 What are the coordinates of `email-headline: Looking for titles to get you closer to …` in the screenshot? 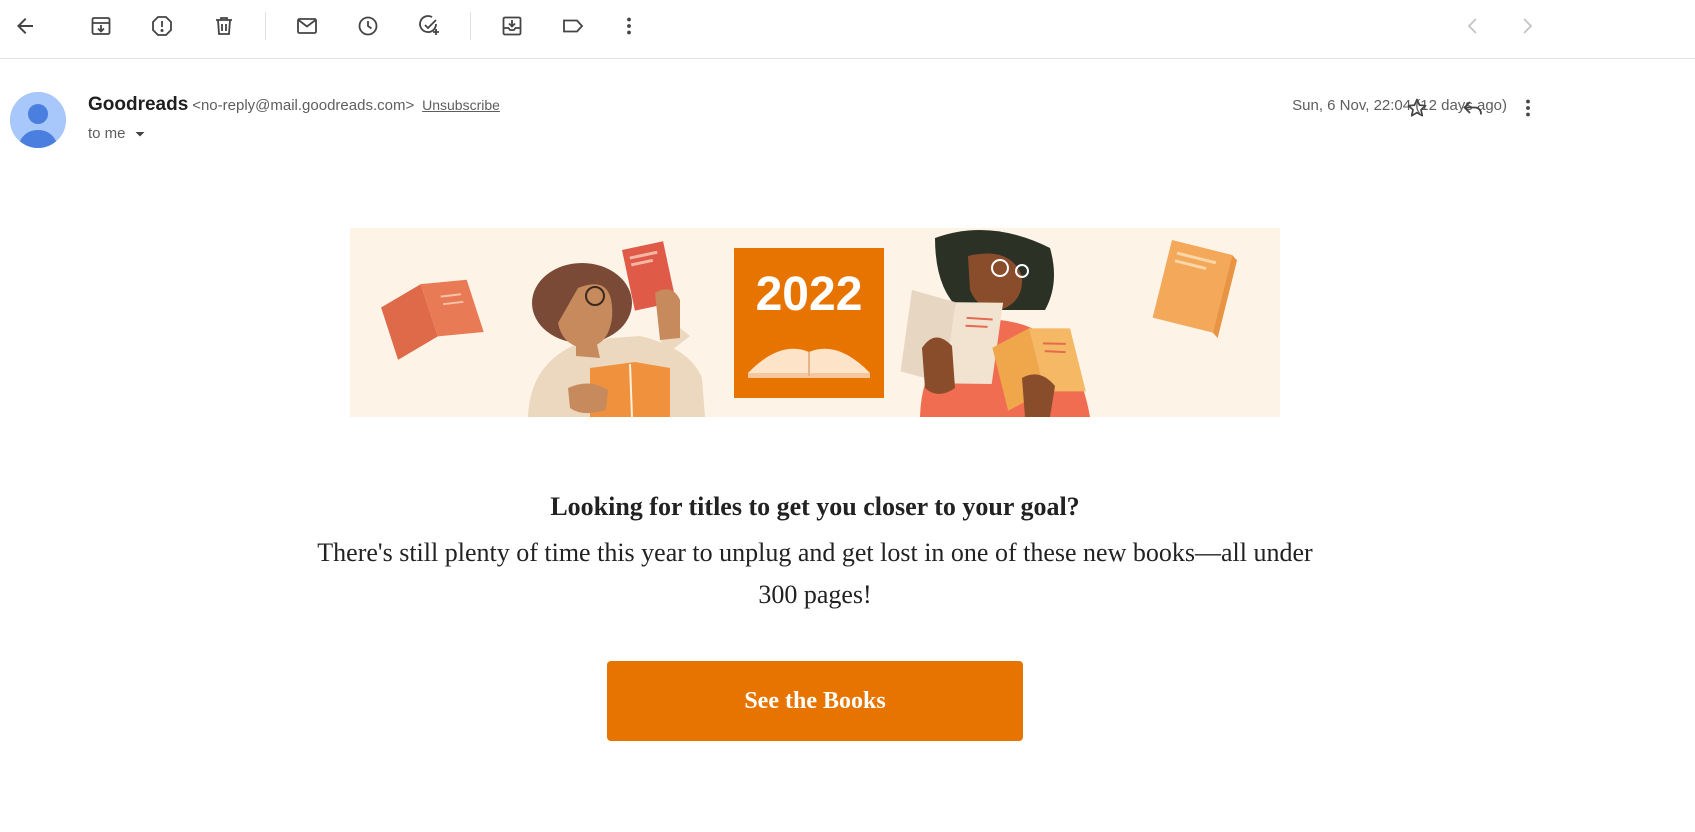 It's located at (815, 506).